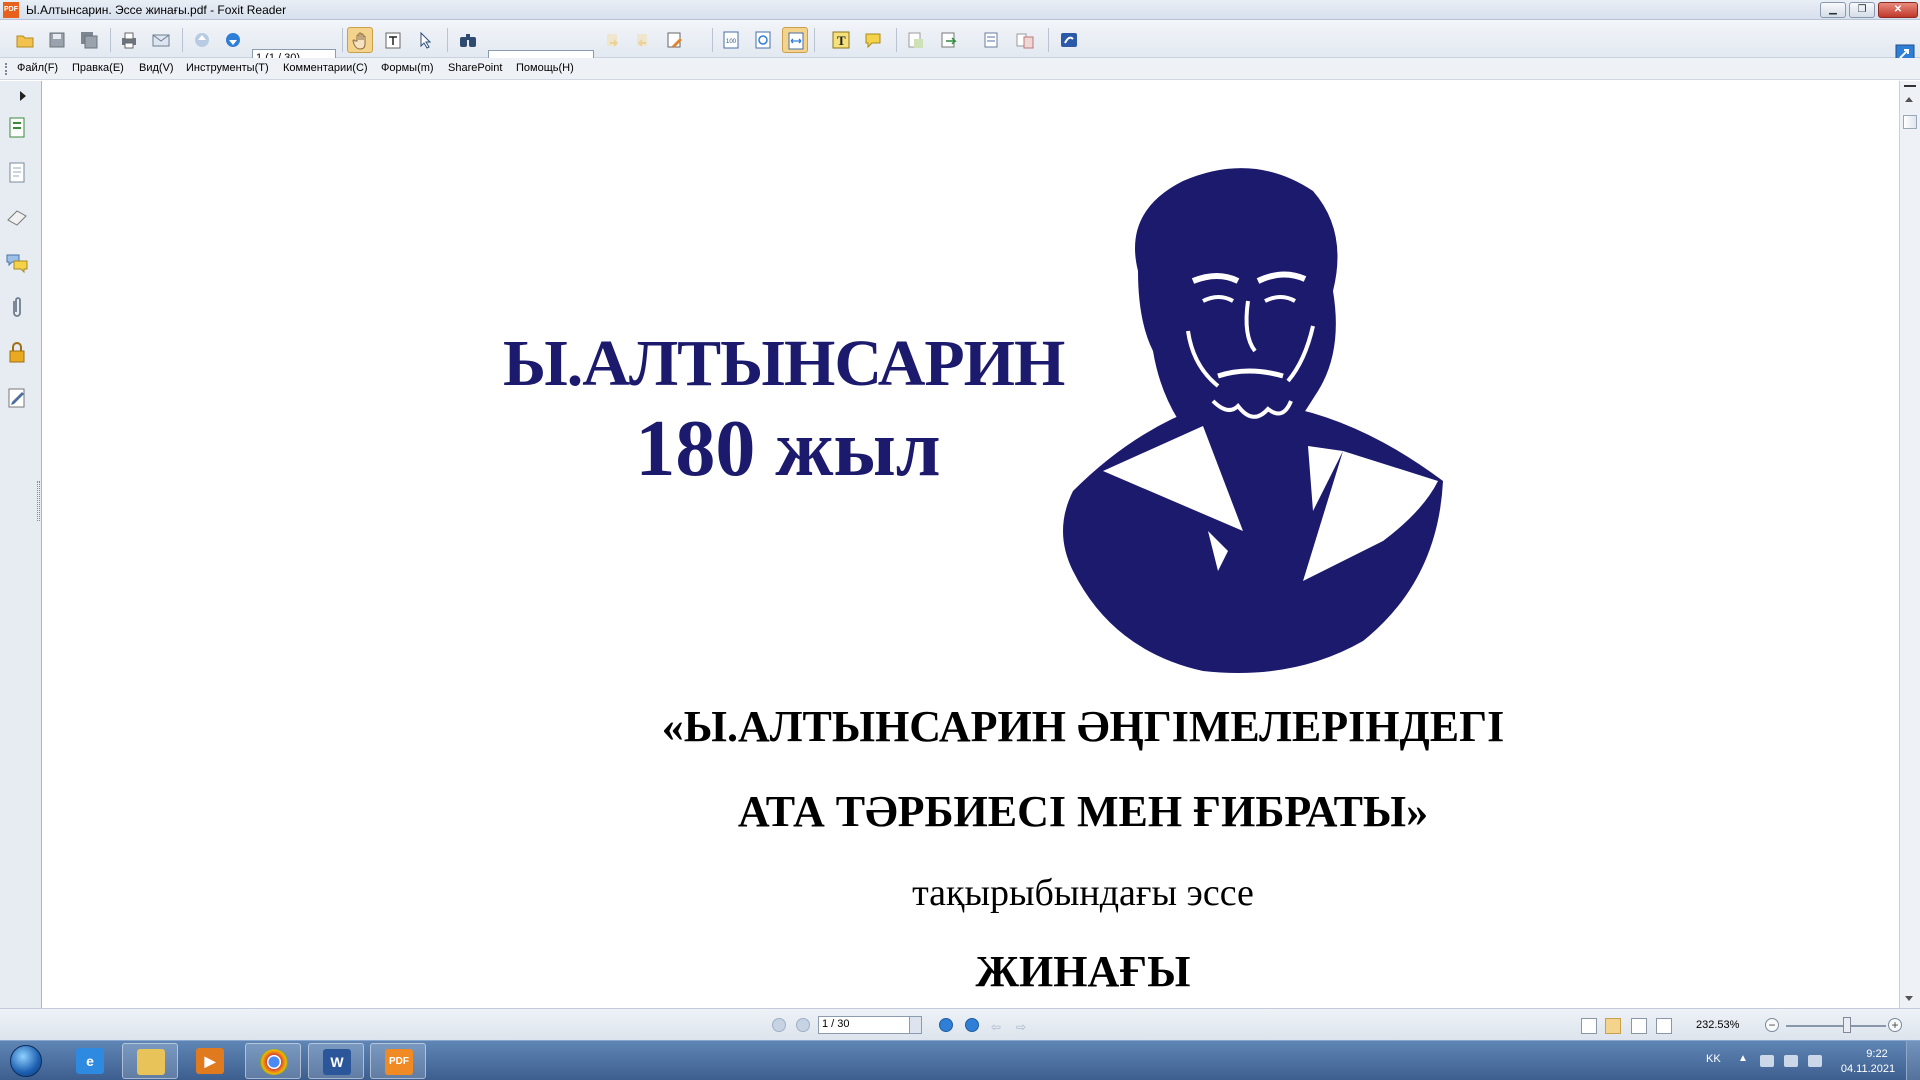 This screenshot has width=1920, height=1080. What do you see at coordinates (325, 68) in the screenshot?
I see `menu-comments: Комментарии(C)` at bounding box center [325, 68].